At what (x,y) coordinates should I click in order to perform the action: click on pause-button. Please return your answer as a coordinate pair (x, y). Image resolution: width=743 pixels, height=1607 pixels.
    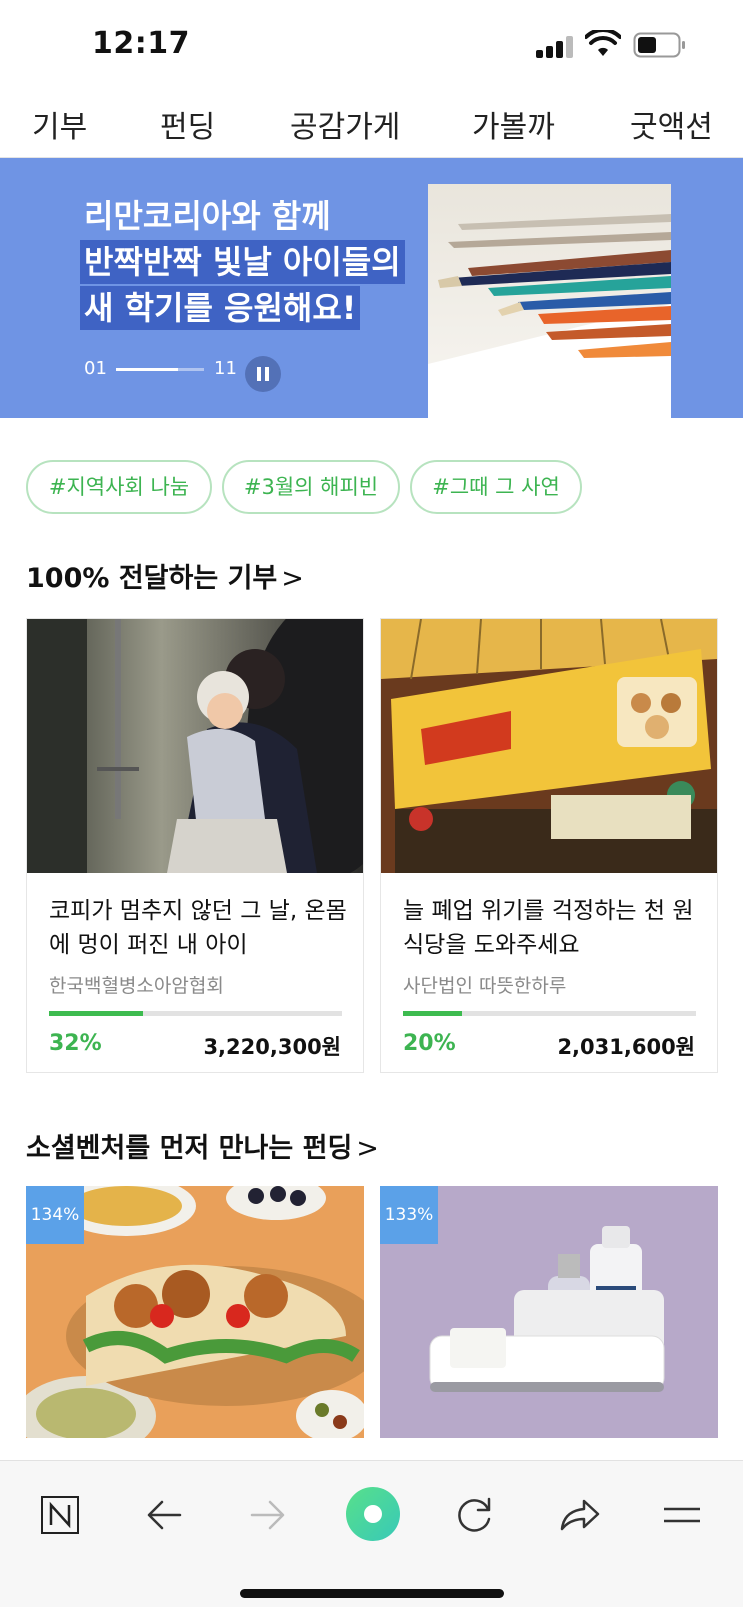
    Looking at the image, I should click on (263, 374).